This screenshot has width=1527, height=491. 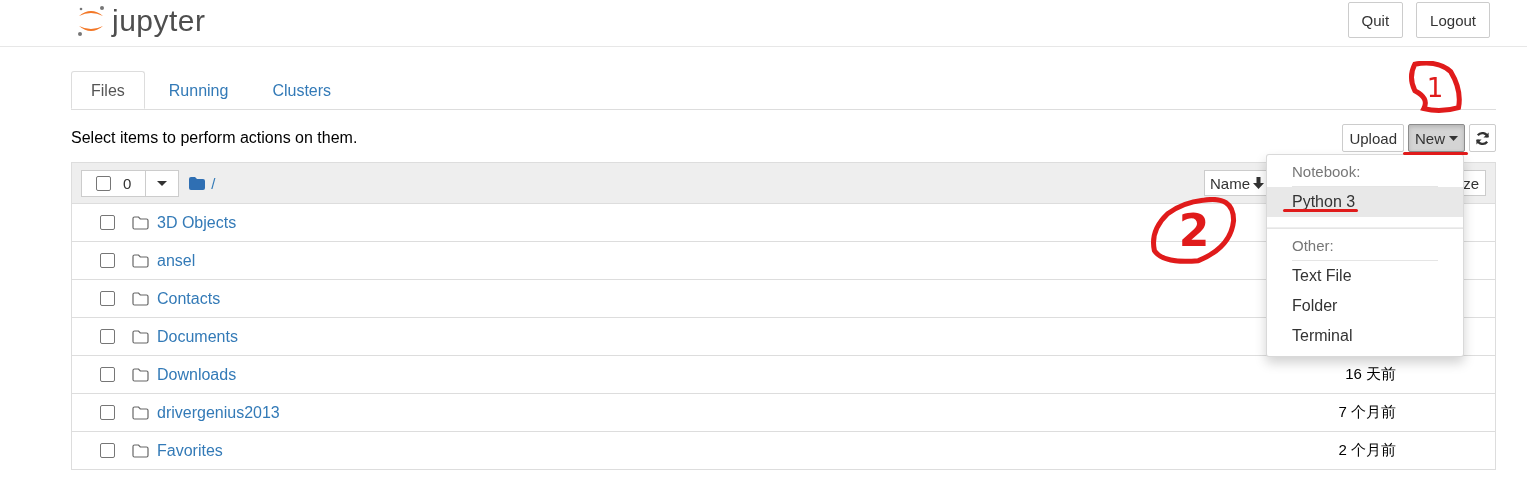 I want to click on hint-text: Select items to perform actions on them., so click(x=214, y=138).